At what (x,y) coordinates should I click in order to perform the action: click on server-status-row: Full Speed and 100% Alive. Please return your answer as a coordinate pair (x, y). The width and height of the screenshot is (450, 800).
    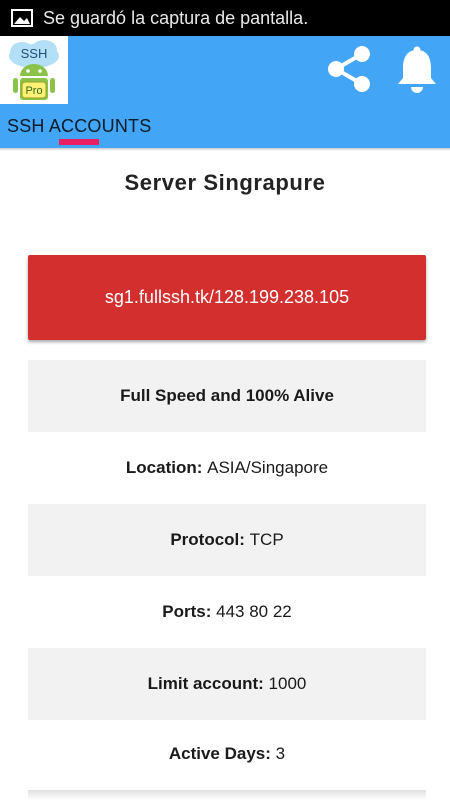
    Looking at the image, I should click on (227, 396).